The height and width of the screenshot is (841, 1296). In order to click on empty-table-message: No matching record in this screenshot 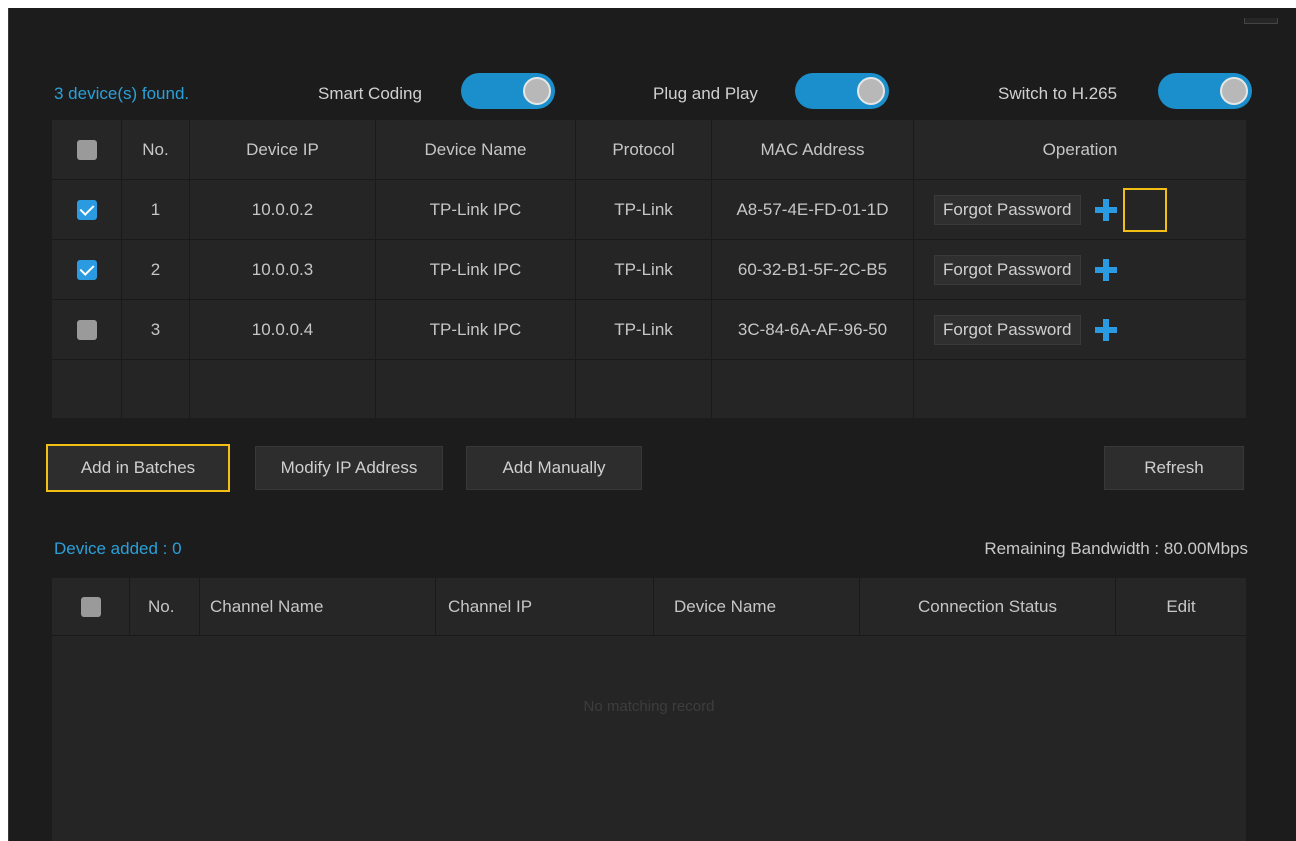, I will do `click(649, 706)`.